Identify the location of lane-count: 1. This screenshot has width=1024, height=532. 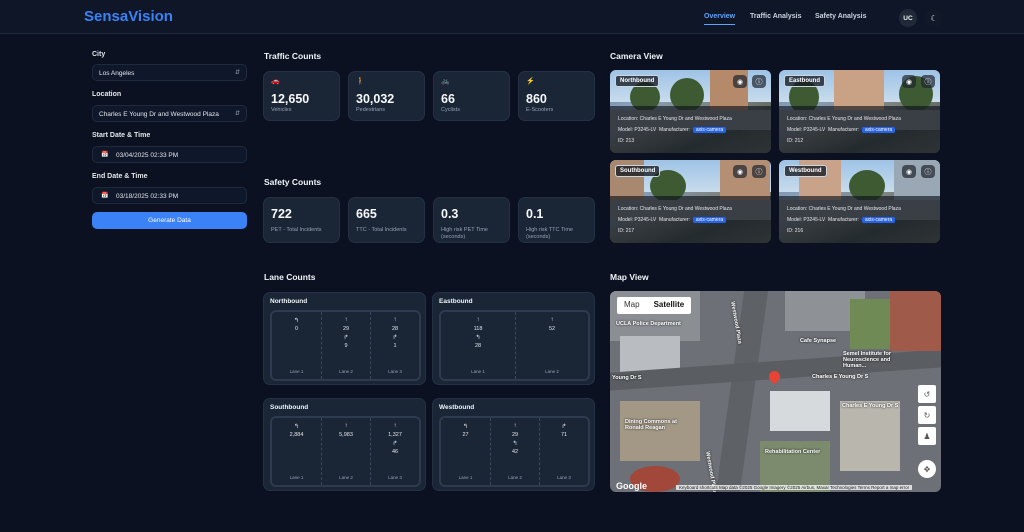
(395, 346).